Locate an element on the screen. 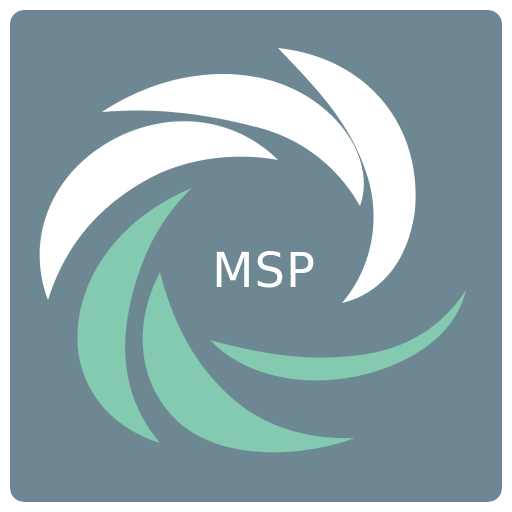 The height and width of the screenshot is (512, 512). app-icon-label: MSP is located at coordinates (264, 271).